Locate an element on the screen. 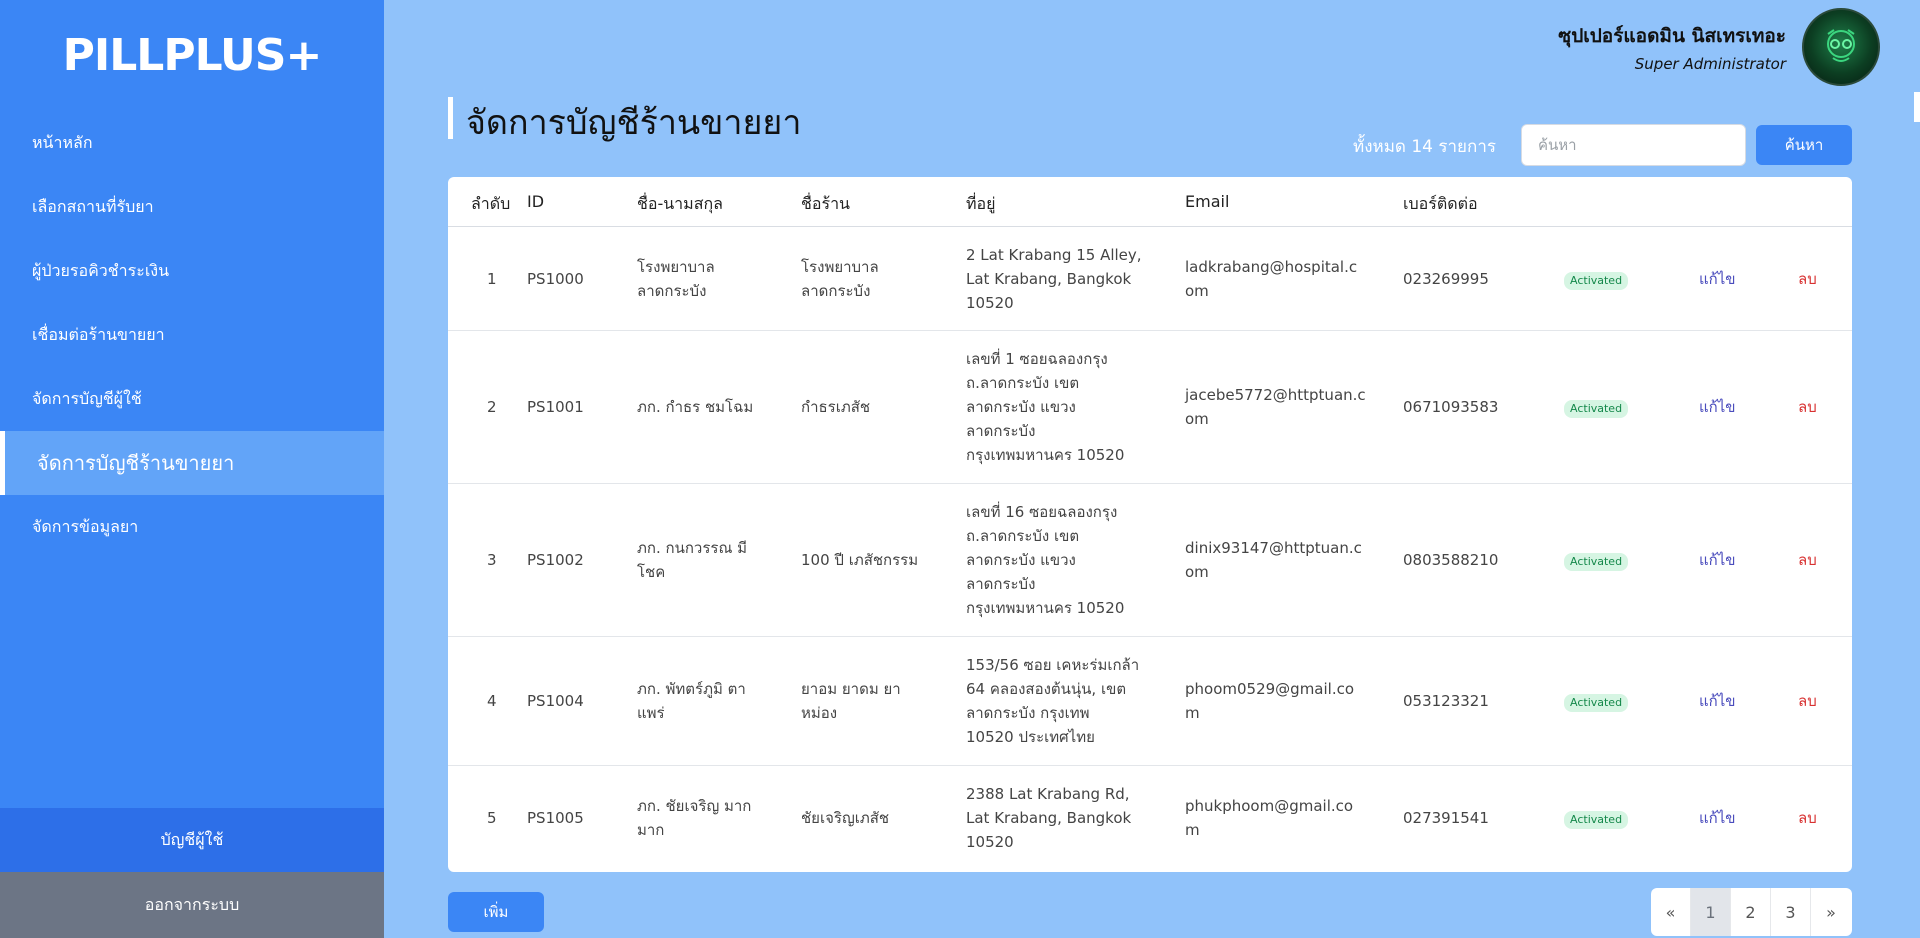 The height and width of the screenshot is (938, 1920). pagination: « 1 2 3 » is located at coordinates (1751, 912).